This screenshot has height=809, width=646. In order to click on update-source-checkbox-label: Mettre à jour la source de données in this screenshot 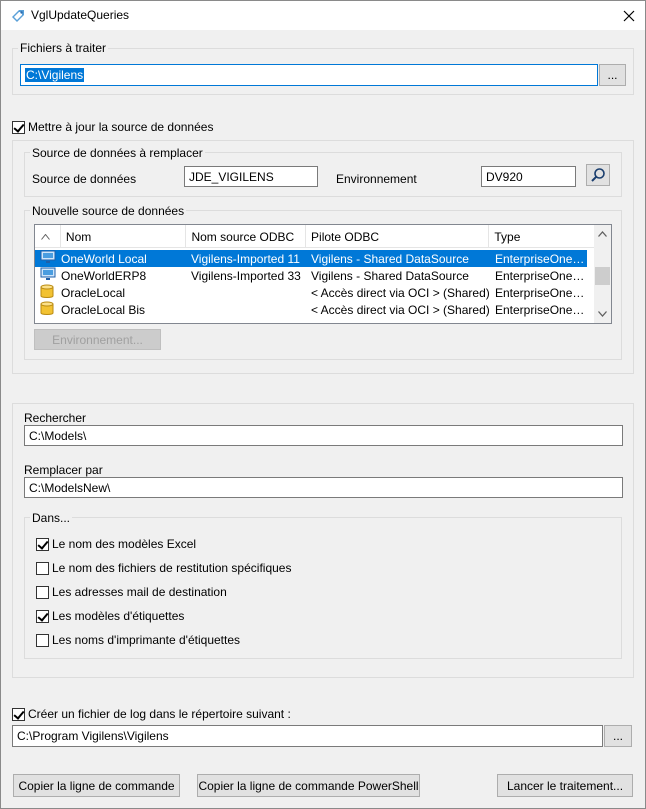, I will do `click(121, 127)`.